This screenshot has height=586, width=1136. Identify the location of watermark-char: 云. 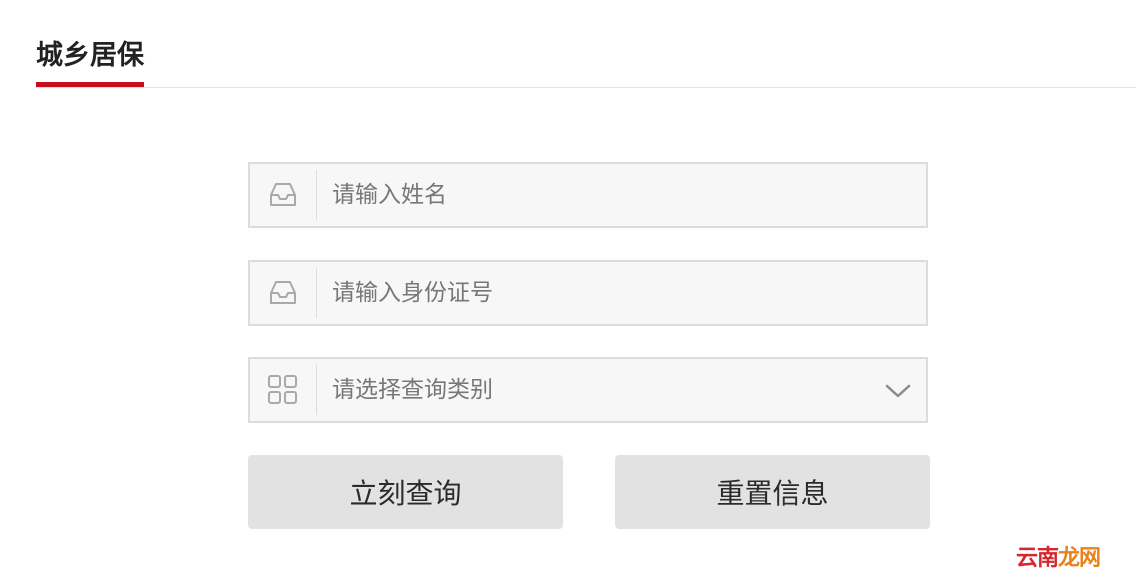
(1026, 558).